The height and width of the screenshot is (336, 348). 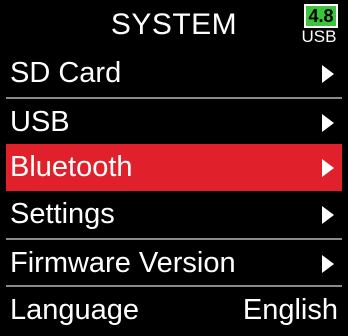 I want to click on menu-item-label: Bluetooth, so click(x=71, y=167).